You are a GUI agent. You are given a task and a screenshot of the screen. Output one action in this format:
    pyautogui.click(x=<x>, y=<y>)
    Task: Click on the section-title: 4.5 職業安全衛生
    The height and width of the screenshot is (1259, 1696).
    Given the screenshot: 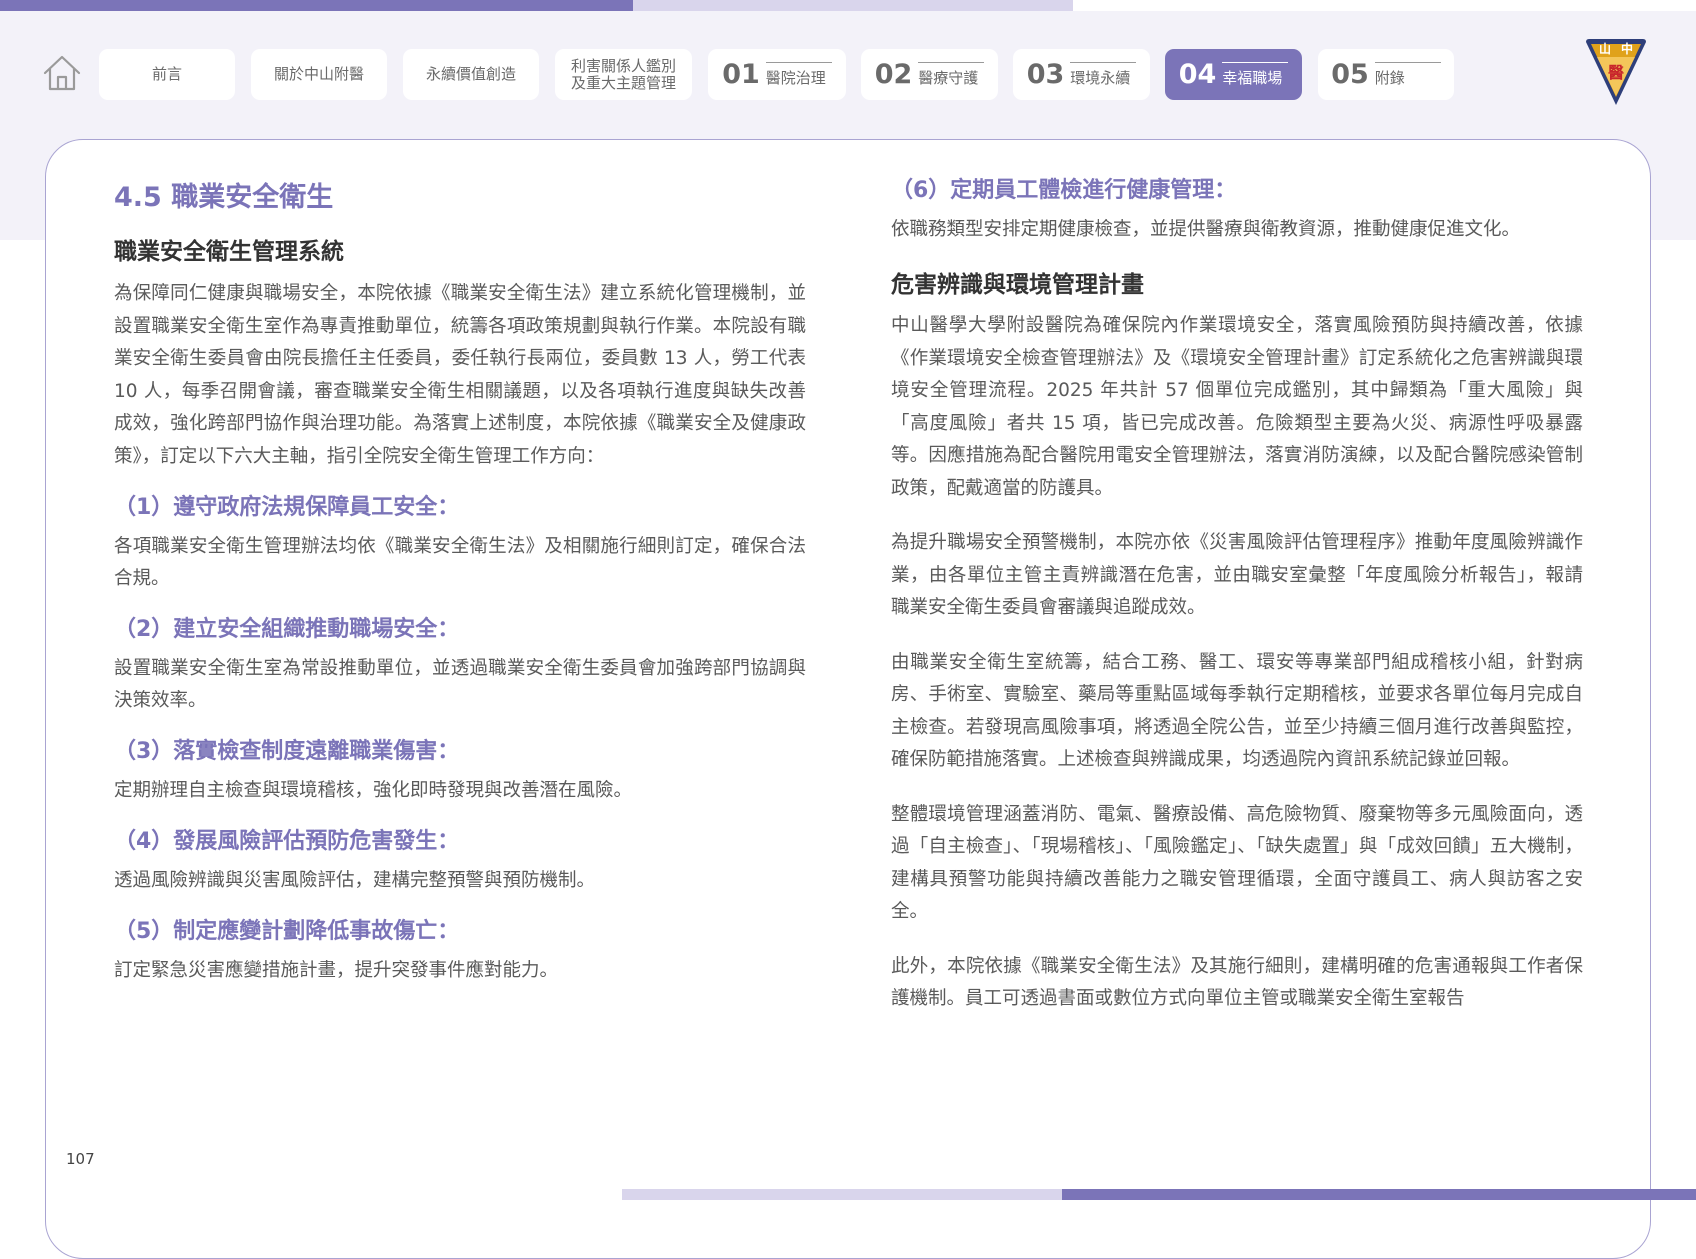 What is the action you would take?
    pyautogui.click(x=224, y=197)
    